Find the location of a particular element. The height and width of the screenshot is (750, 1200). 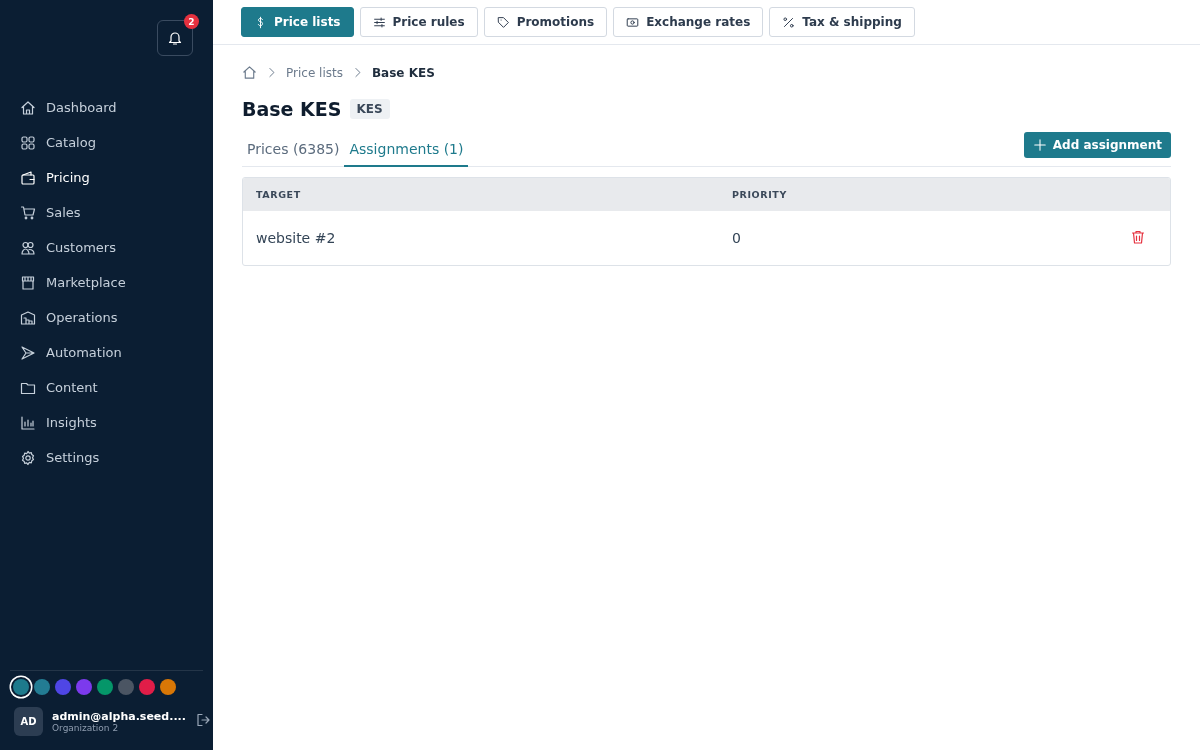

storefront-icon is located at coordinates (28, 282).